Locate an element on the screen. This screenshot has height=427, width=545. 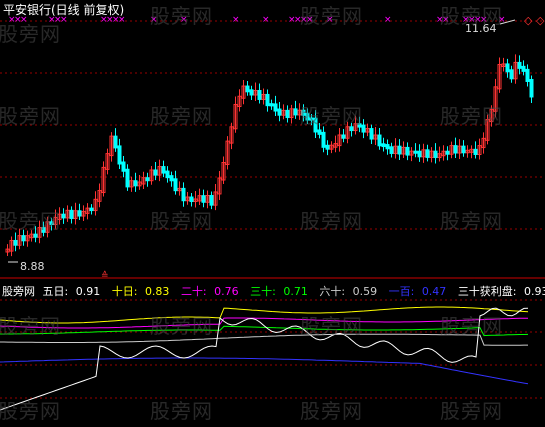
legend-10d: 十日: 0.83 is located at coordinates (140, 291).